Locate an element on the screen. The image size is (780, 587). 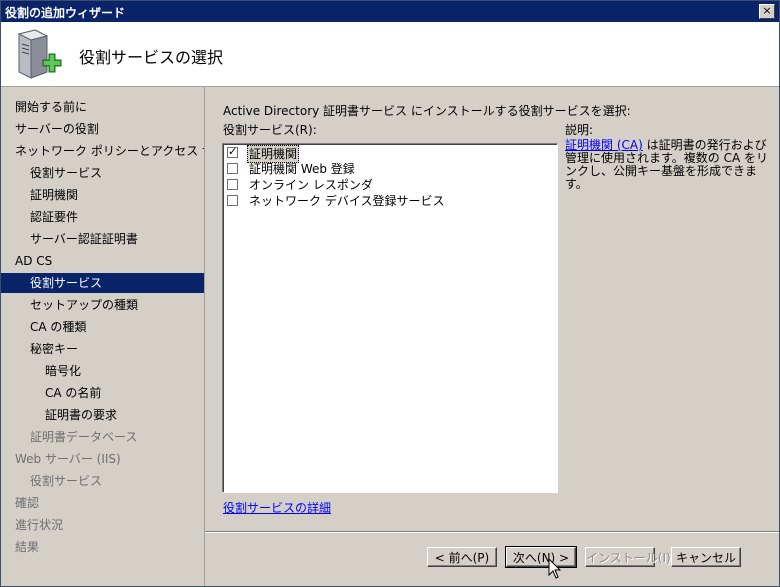
wizard-header: 役割サービスの選択 is located at coordinates (390, 54).